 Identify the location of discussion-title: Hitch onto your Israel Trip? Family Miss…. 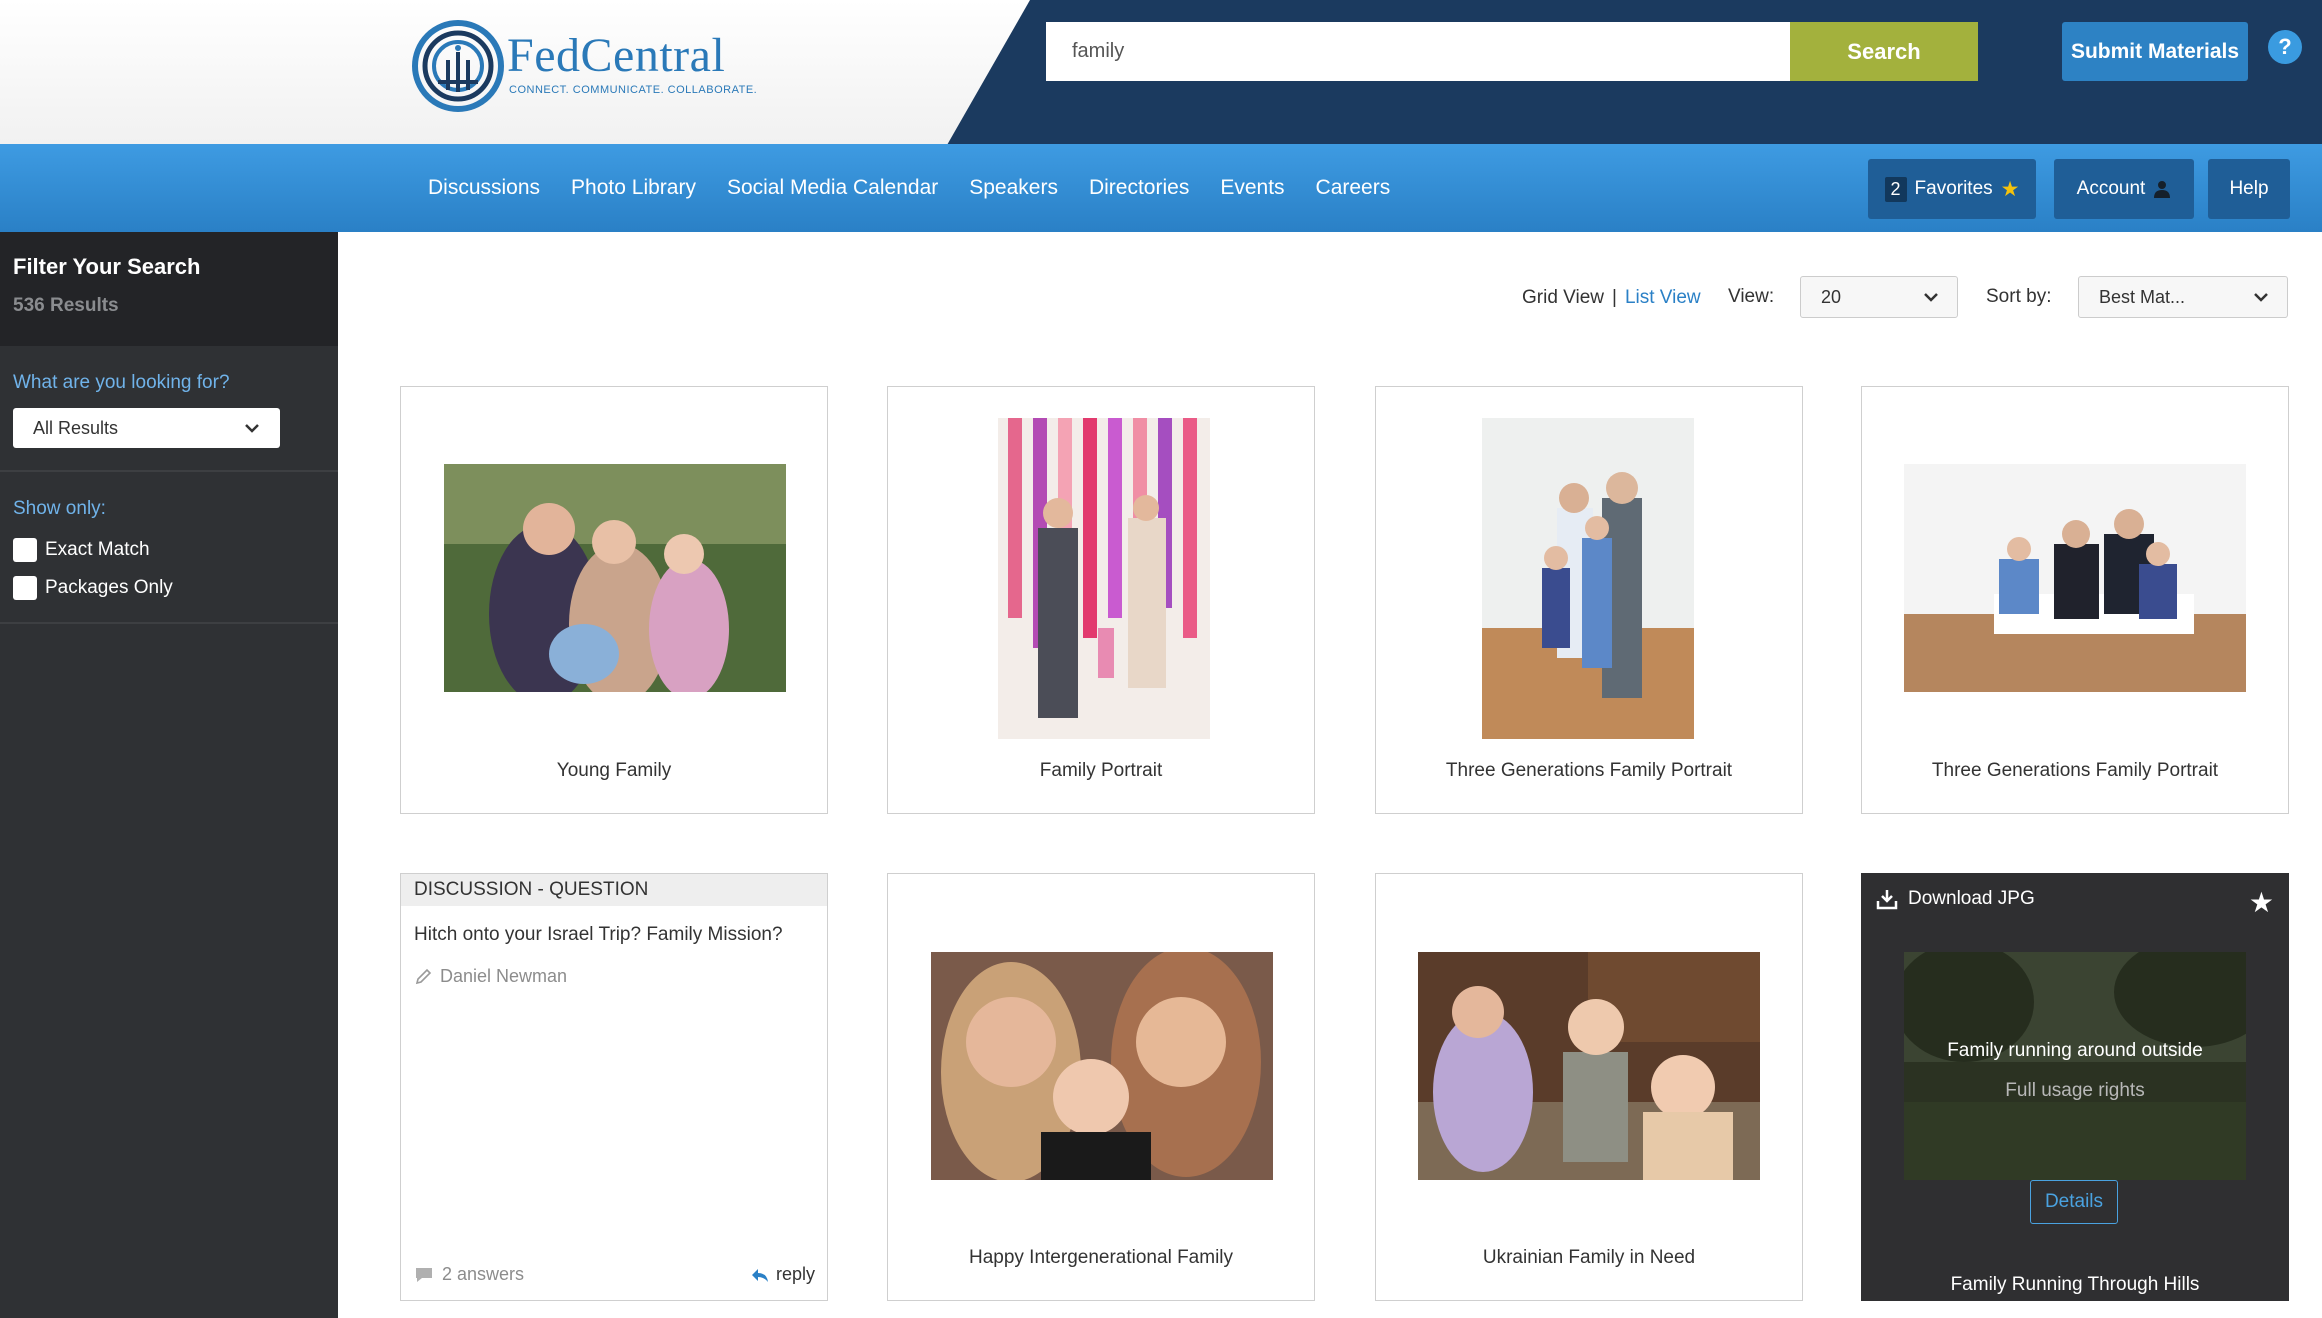
(598, 935).